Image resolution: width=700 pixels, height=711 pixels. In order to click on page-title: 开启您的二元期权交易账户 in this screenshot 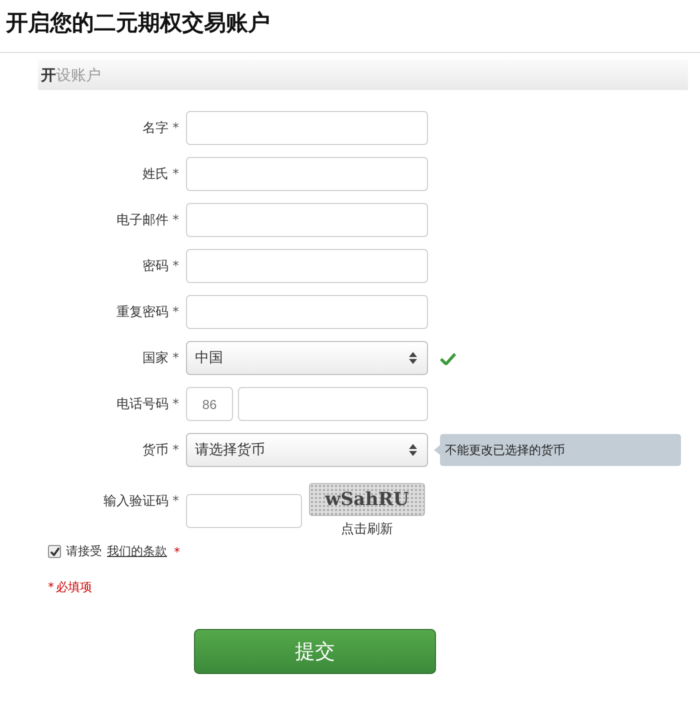, I will do `click(137, 24)`.